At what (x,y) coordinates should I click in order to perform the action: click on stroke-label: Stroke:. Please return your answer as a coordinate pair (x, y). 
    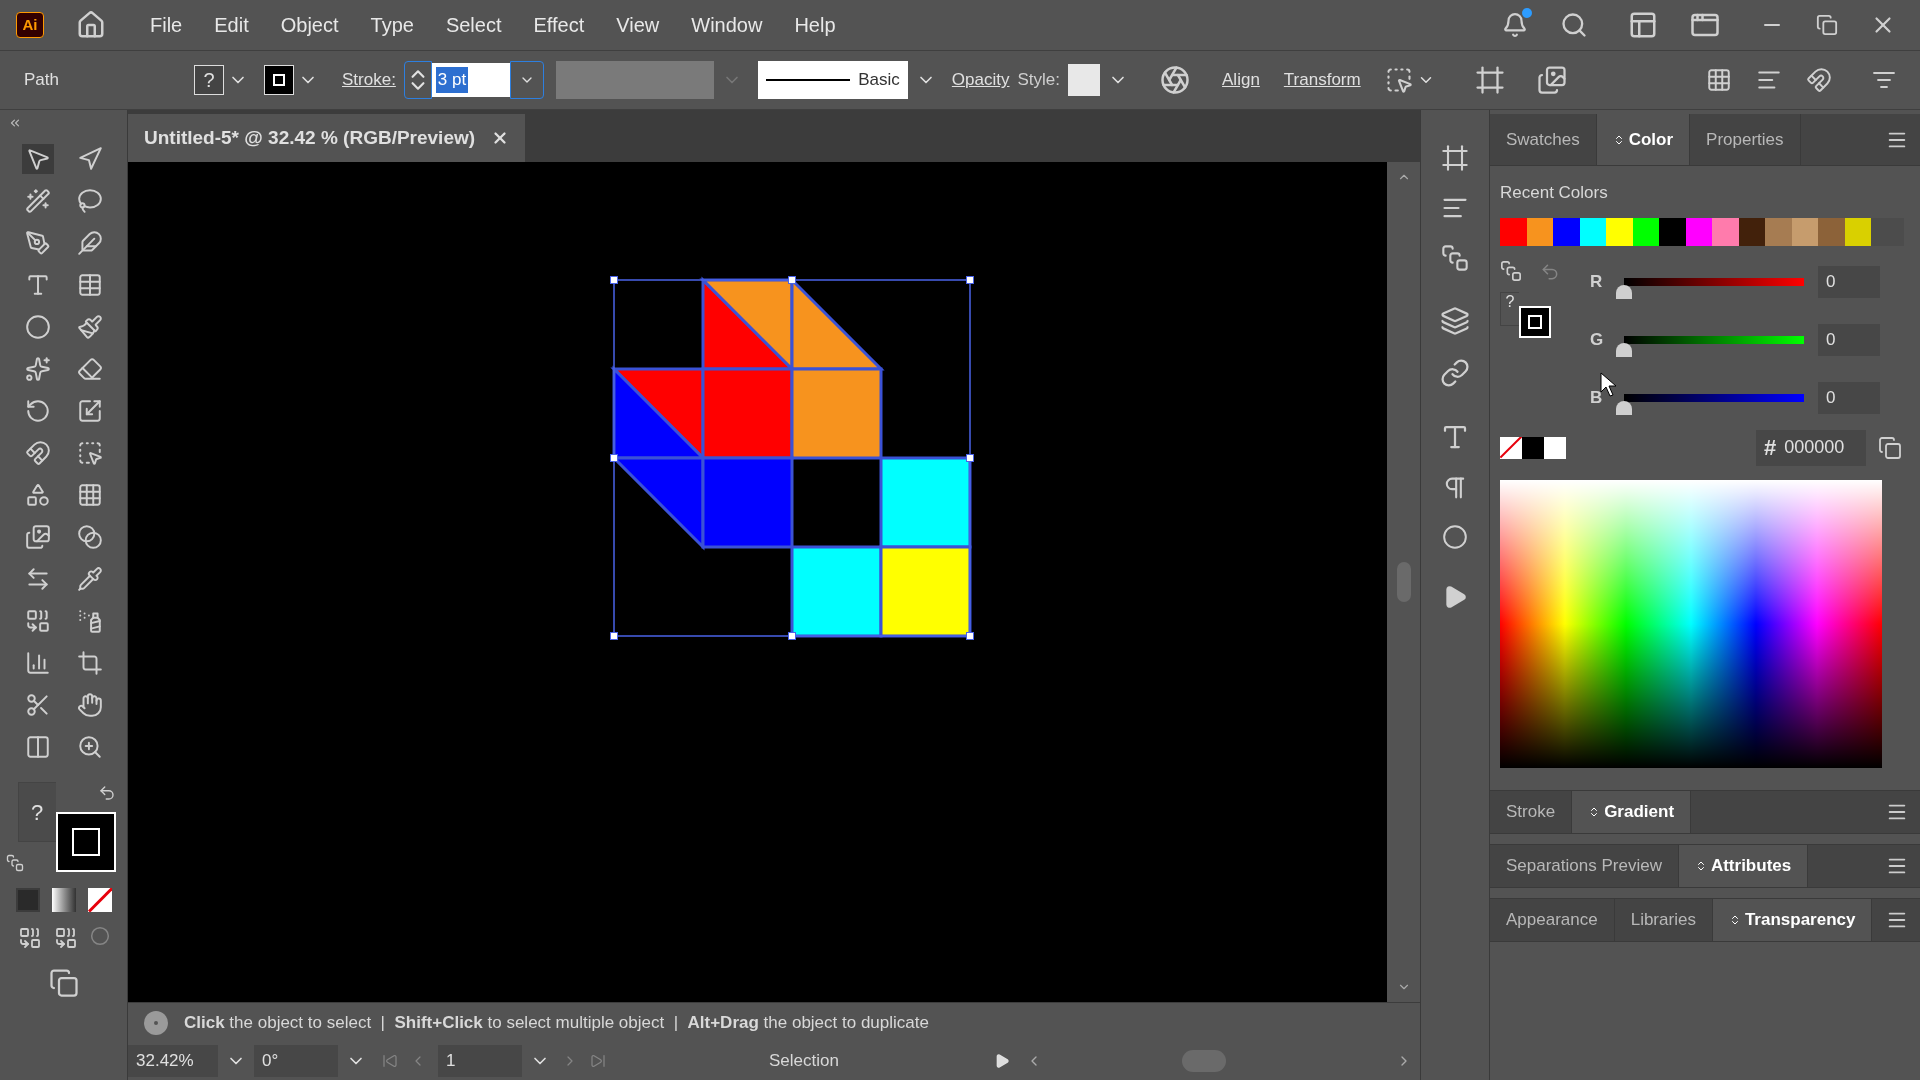
    Looking at the image, I should click on (369, 80).